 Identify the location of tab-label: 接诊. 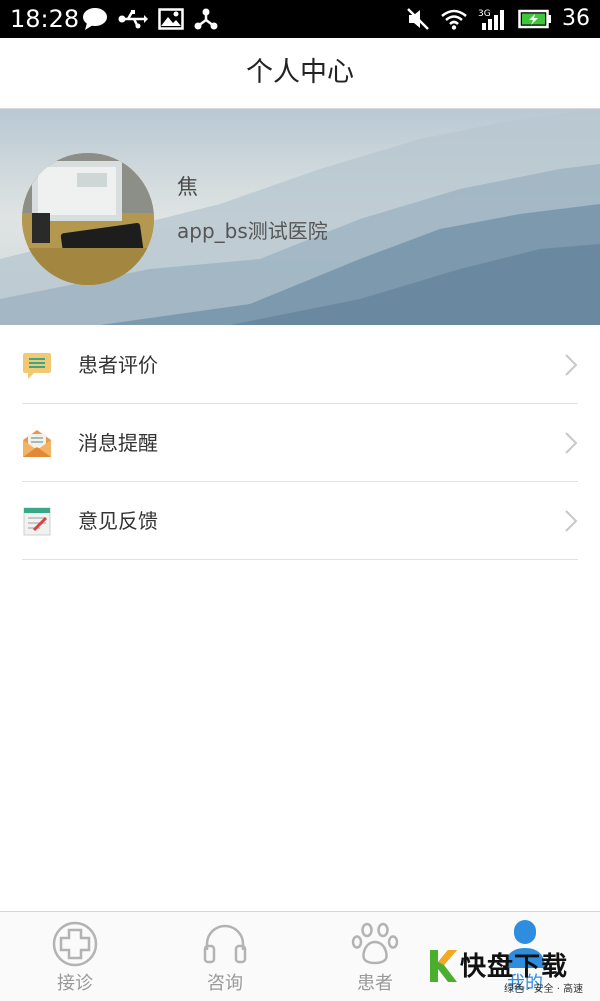
(75, 983).